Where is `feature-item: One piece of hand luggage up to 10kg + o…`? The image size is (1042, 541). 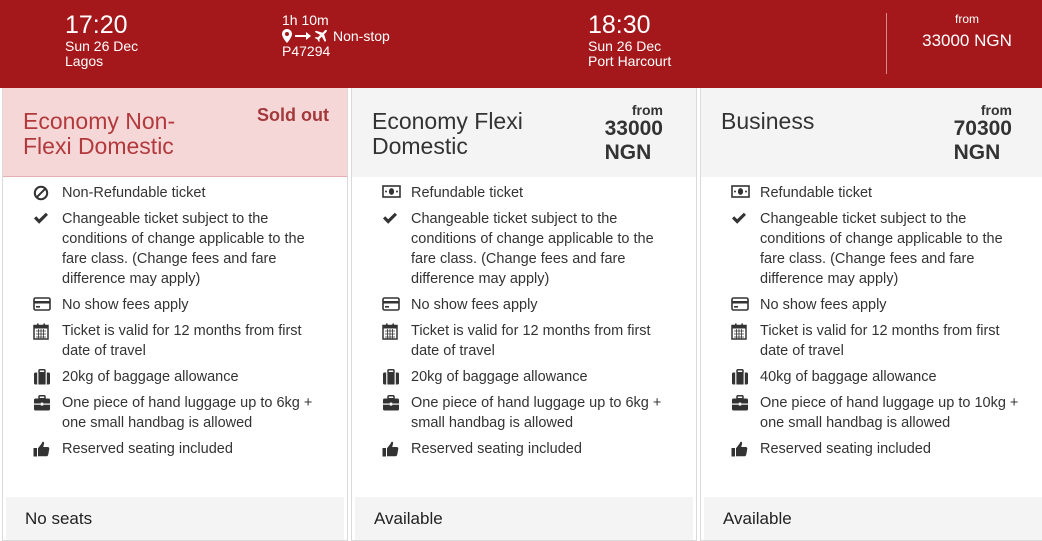
feature-item: One piece of hand luggage up to 10kg + o… is located at coordinates (871, 413).